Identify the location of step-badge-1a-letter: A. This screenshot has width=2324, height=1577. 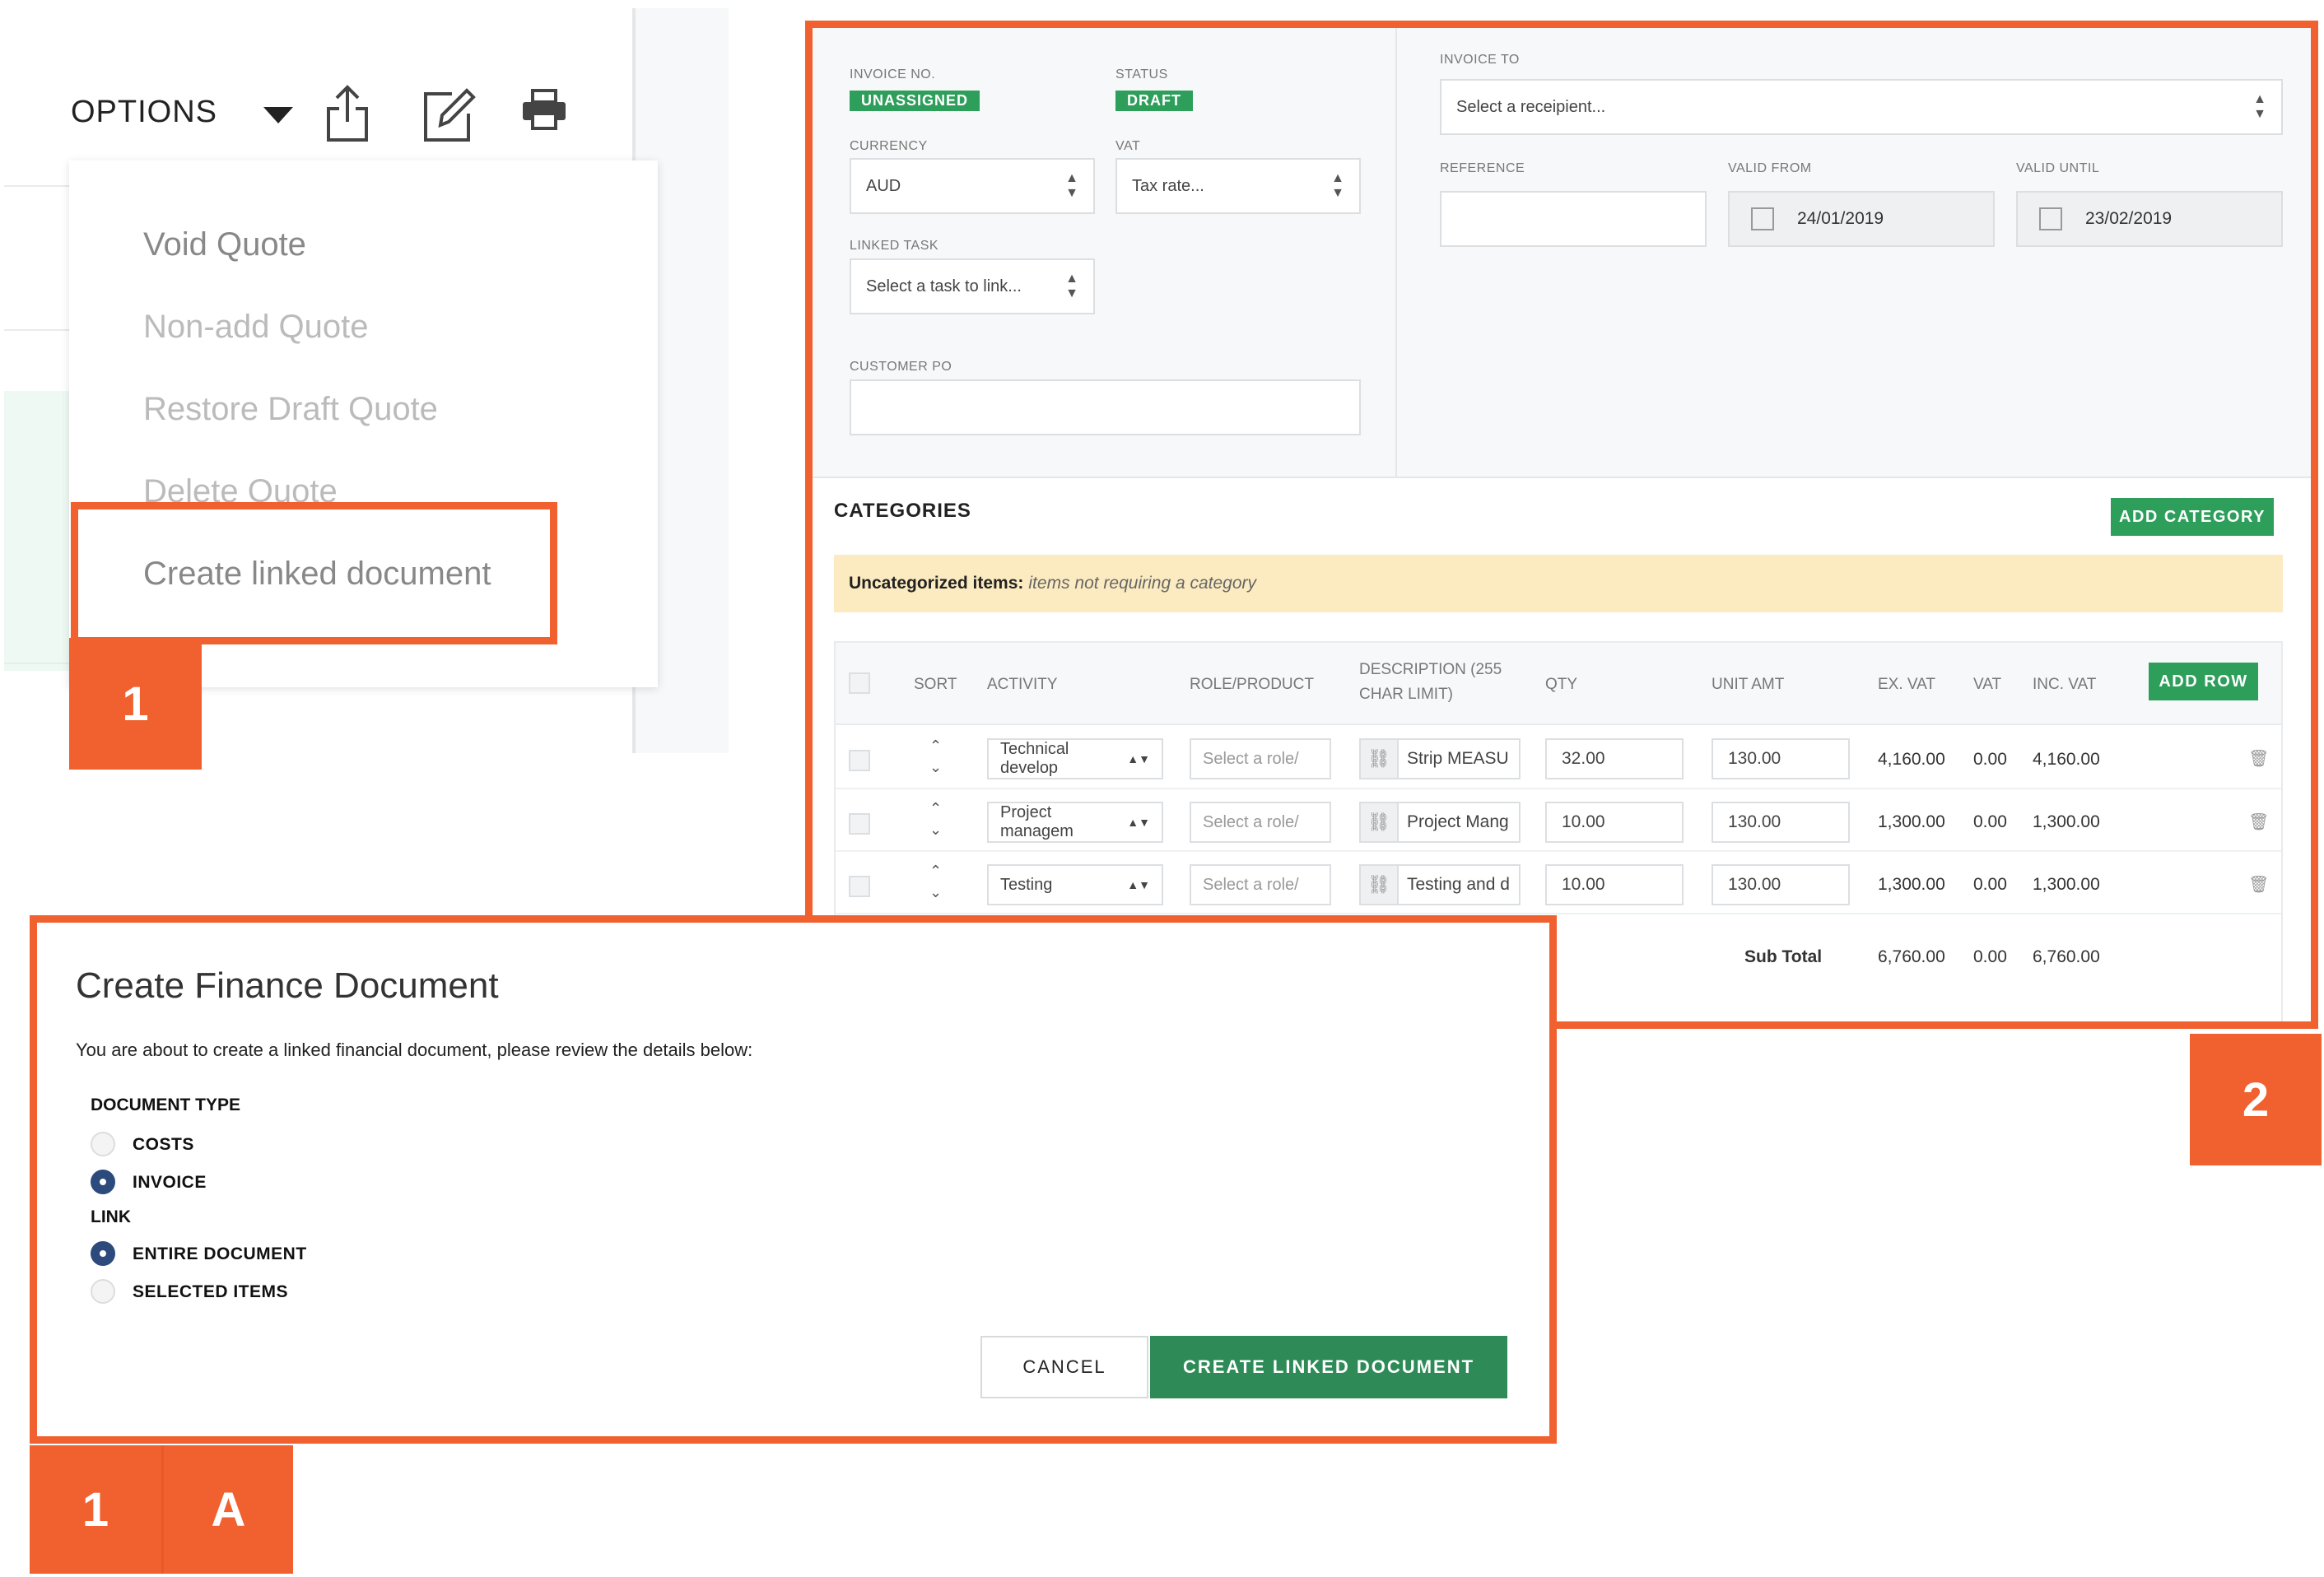
(227, 1509).